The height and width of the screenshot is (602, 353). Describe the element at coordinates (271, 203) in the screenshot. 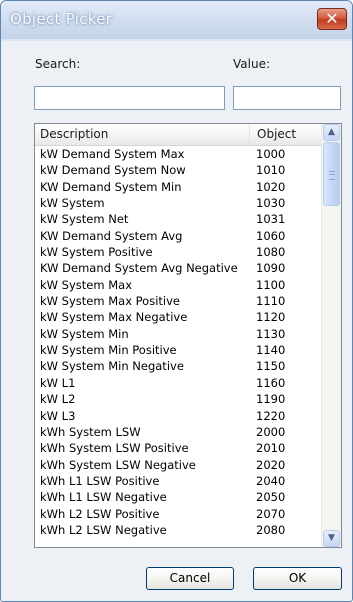

I see `item-object: 1030` at that location.